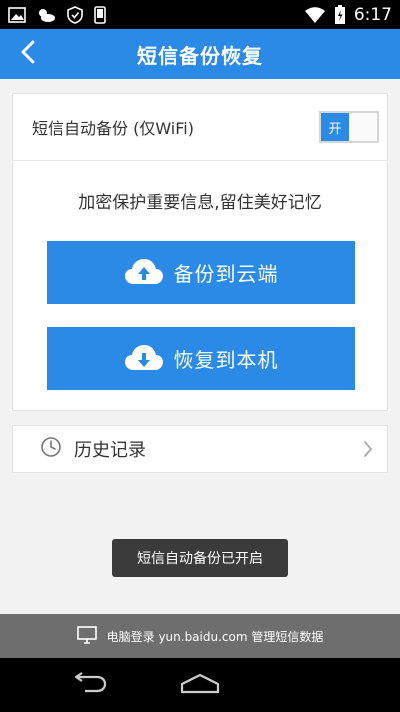  What do you see at coordinates (200, 558) in the screenshot?
I see `toast-message: 短信自动备份已开启` at bounding box center [200, 558].